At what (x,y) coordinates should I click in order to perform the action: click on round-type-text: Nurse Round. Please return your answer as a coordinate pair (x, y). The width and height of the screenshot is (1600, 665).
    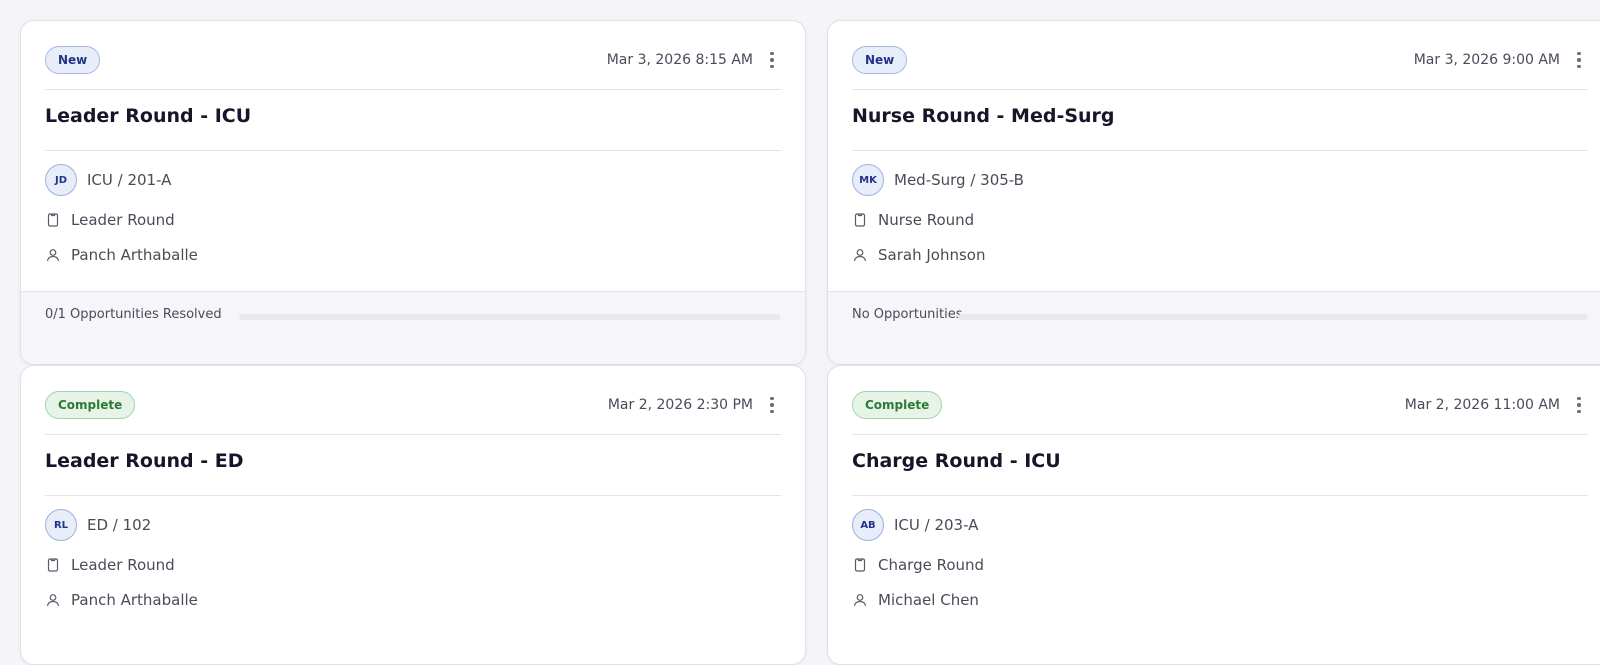
    Looking at the image, I should click on (926, 220).